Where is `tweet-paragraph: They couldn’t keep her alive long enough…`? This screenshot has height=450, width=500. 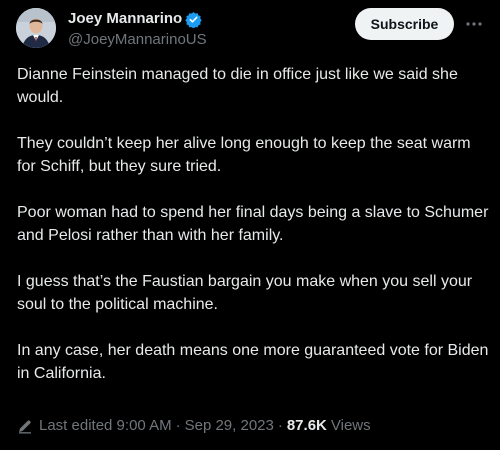
tweet-paragraph: They couldn’t keep her alive long enough… is located at coordinates (244, 155).